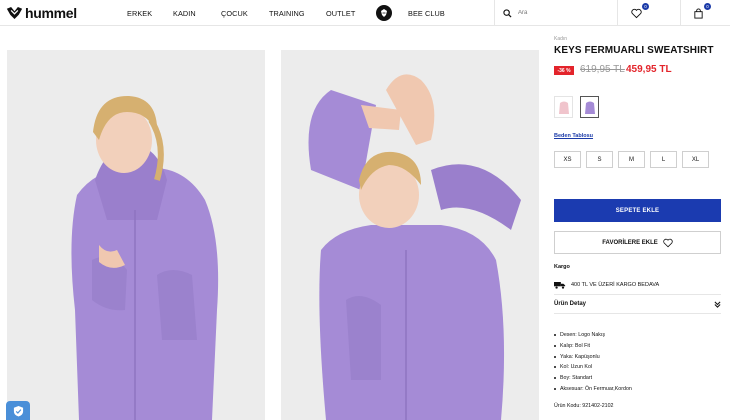 The image size is (730, 420). What do you see at coordinates (717, 304) in the screenshot?
I see `double-chevron-down-icon` at bounding box center [717, 304].